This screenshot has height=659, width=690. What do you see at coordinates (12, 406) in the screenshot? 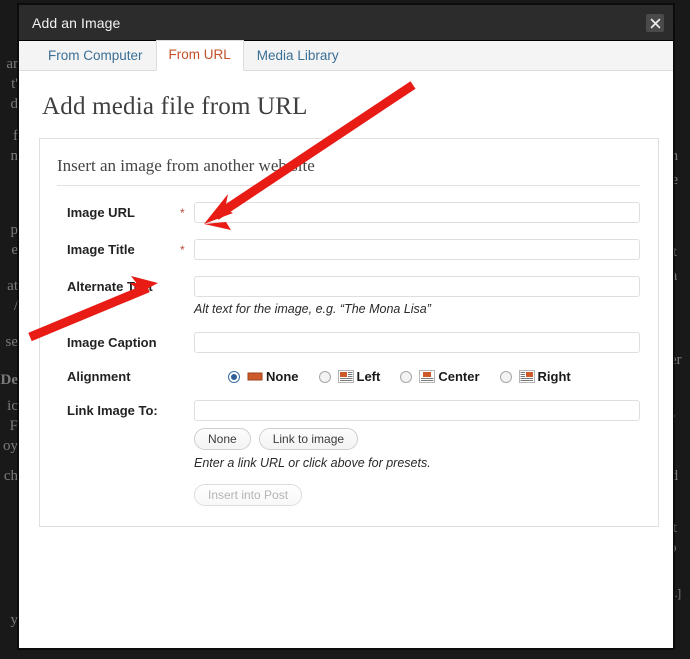
I see `bg-fragment: ic` at bounding box center [12, 406].